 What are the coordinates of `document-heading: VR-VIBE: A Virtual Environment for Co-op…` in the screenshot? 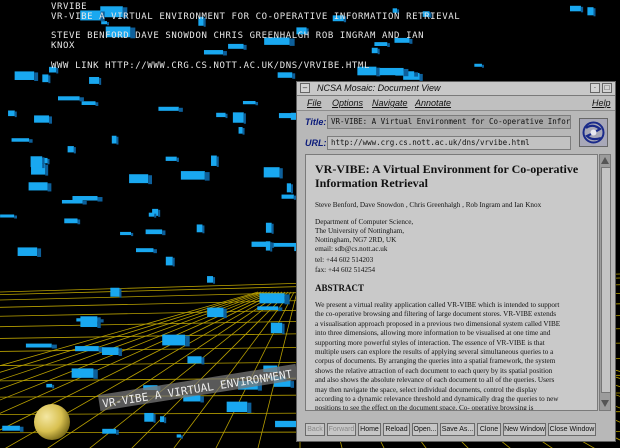 It's located at (447, 176).